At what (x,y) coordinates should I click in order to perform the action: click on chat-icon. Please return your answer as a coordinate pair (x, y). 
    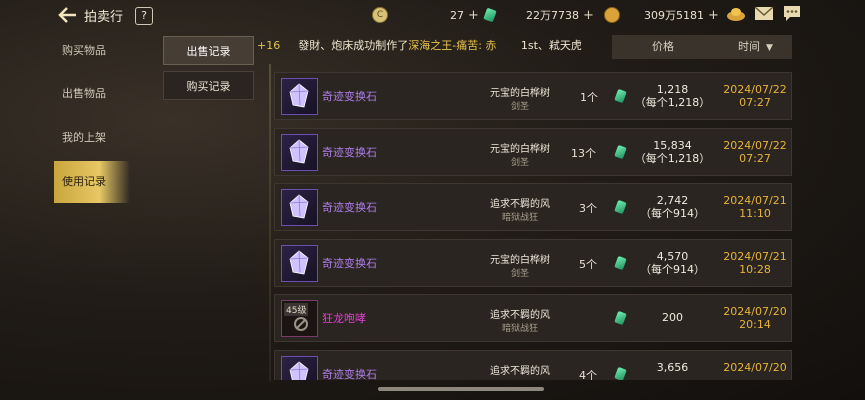
    Looking at the image, I should click on (792, 13).